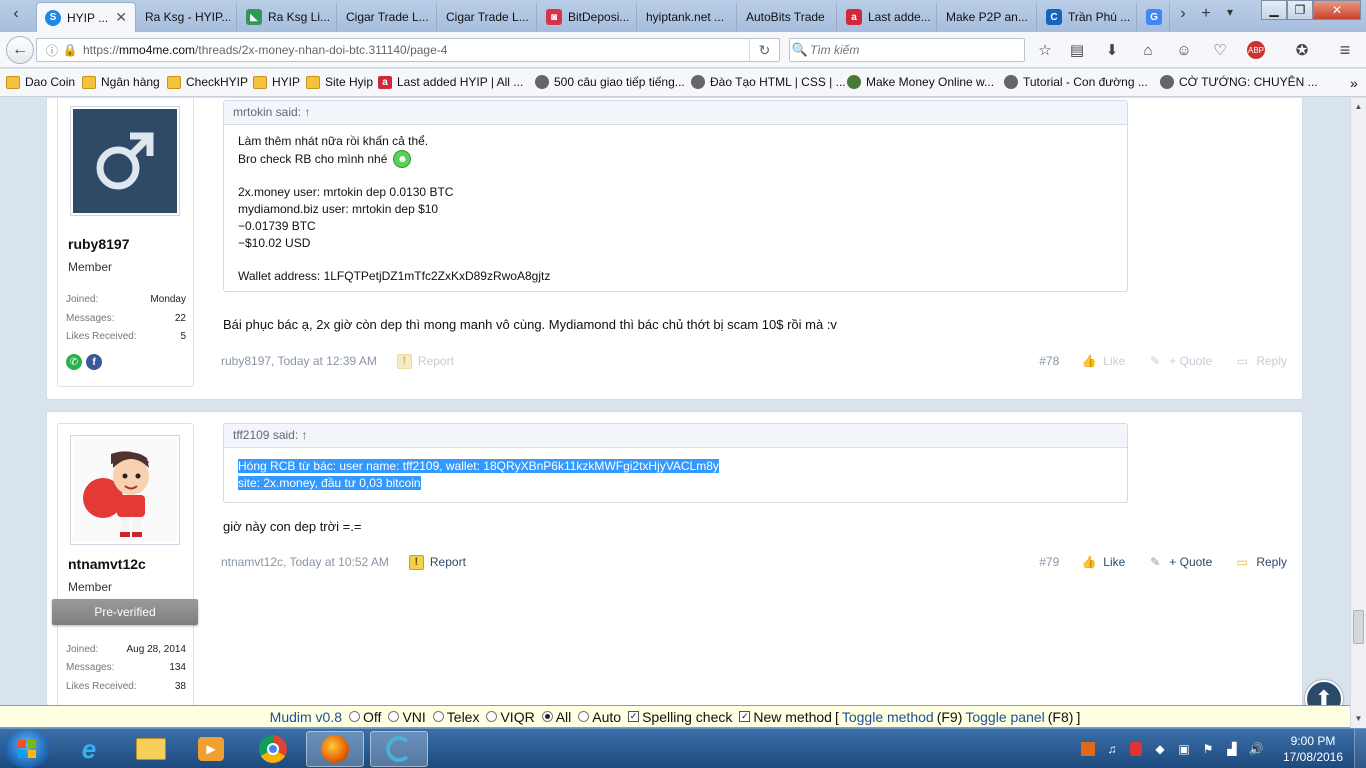 This screenshot has width=1366, height=768. I want to click on close-icon: ✕, so click(121, 17).